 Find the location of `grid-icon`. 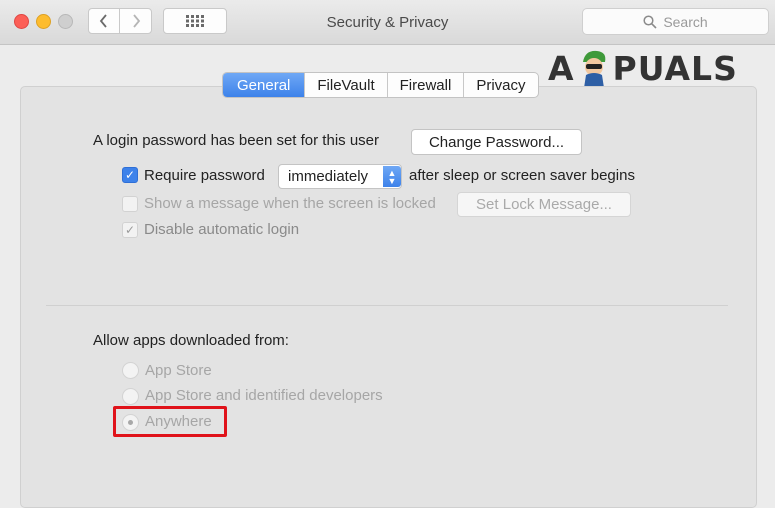

grid-icon is located at coordinates (195, 21).